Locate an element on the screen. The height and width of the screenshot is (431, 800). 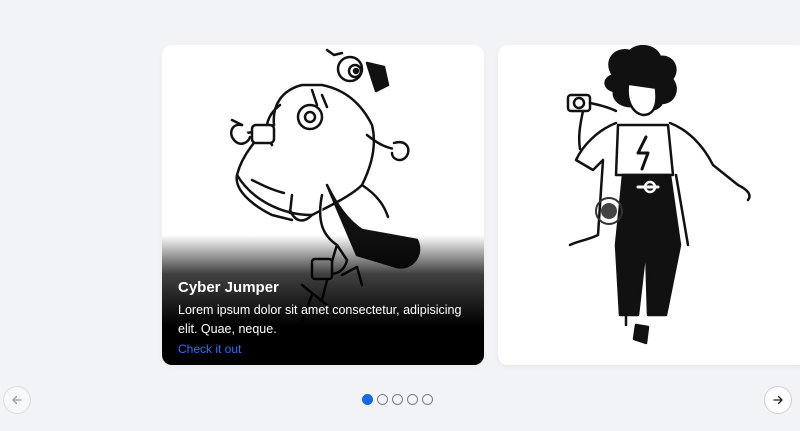
arrow-left-icon is located at coordinates (17, 400).